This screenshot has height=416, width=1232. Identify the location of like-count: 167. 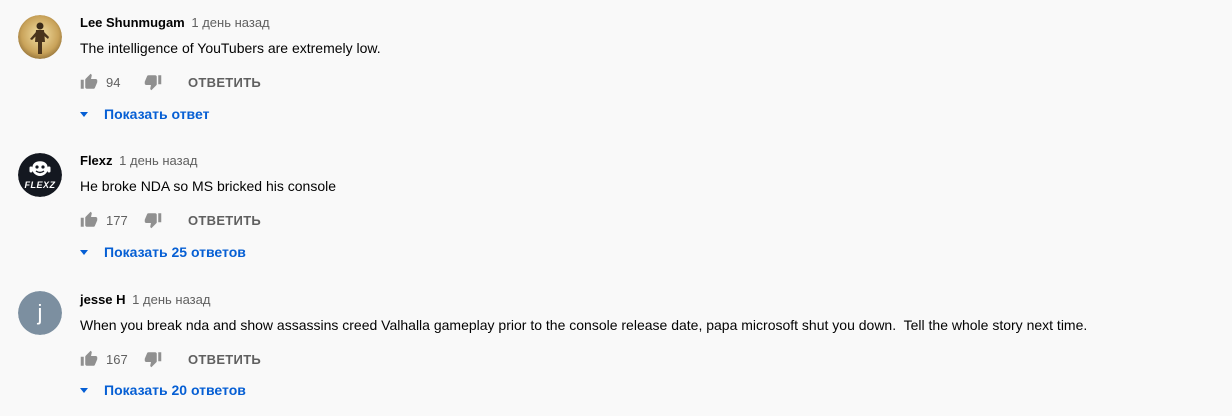
(117, 359).